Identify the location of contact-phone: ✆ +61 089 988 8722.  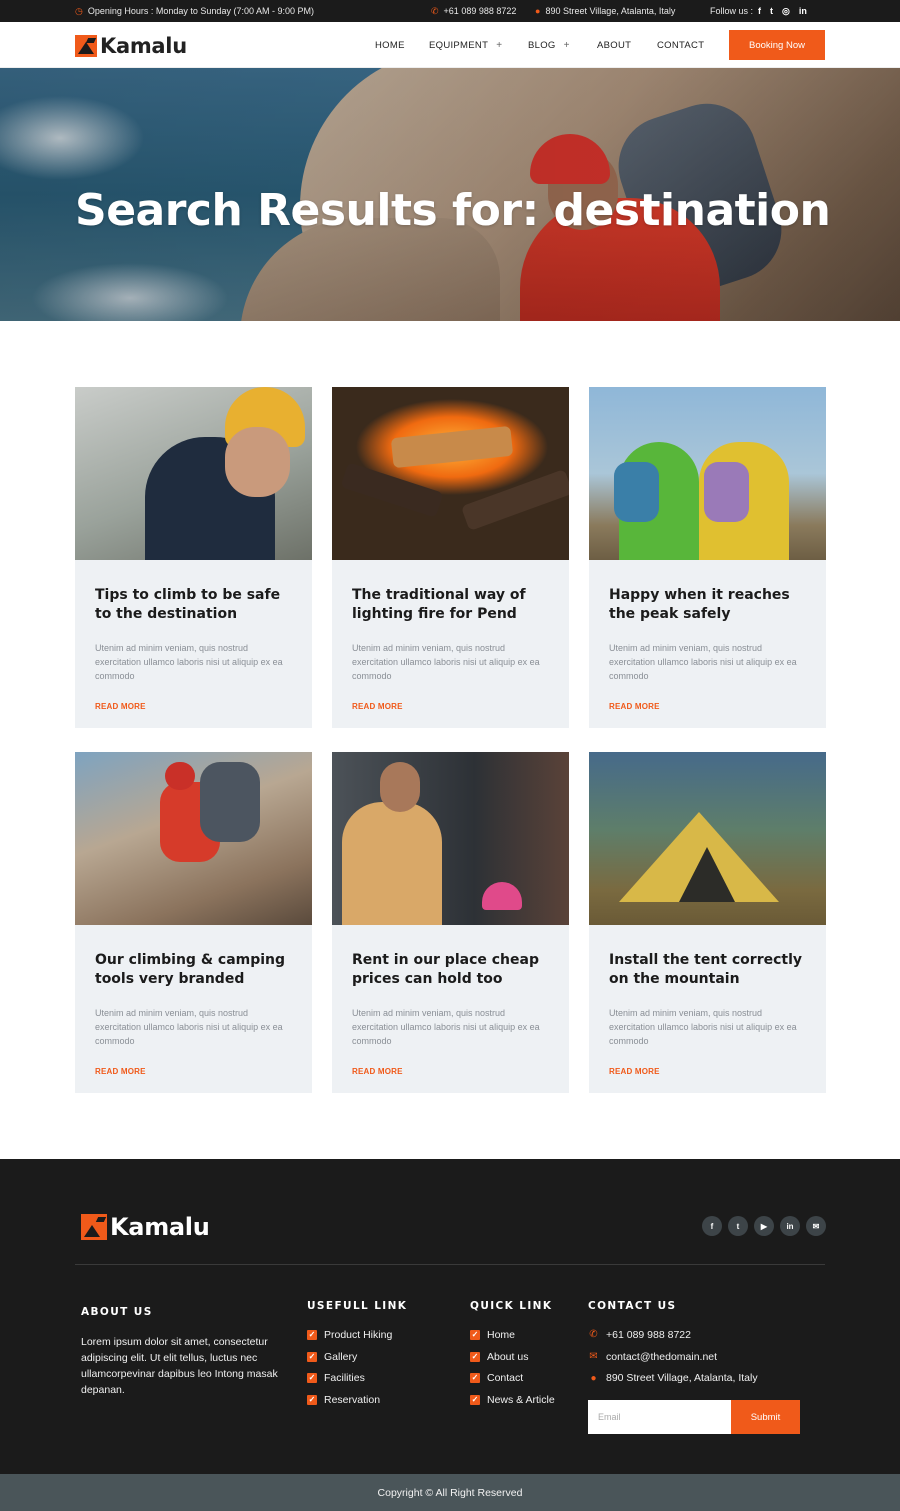
(673, 1335).